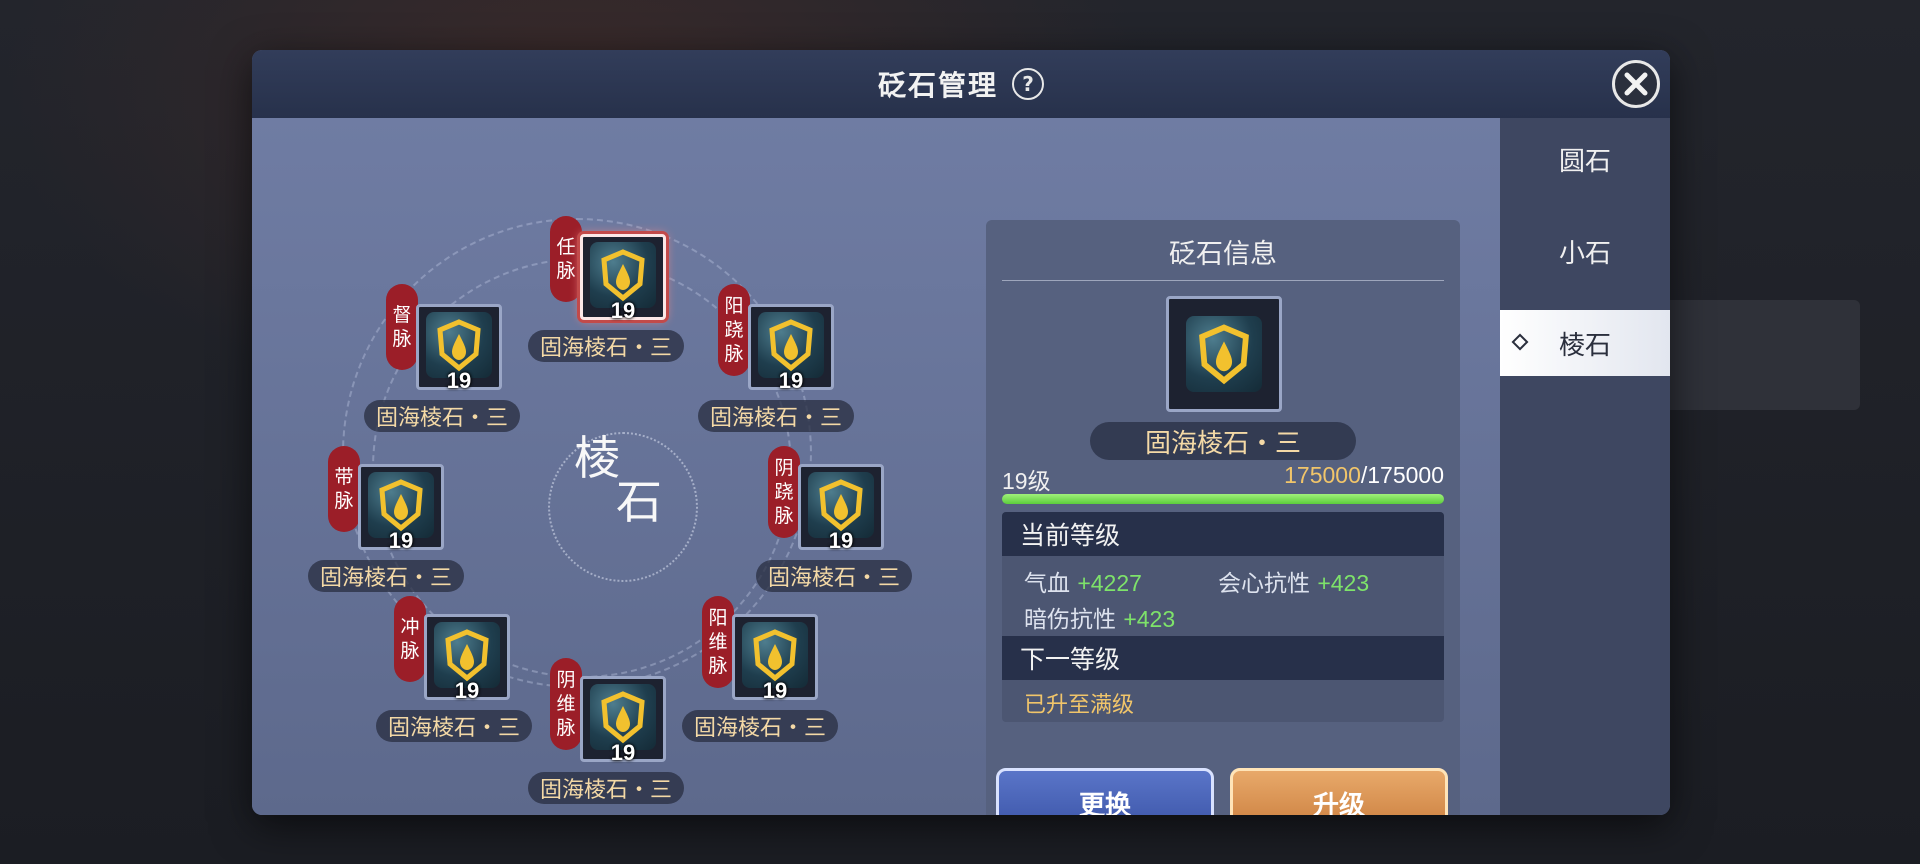 The image size is (1920, 864). What do you see at coordinates (566, 704) in the screenshot?
I see `meridian-tag-yinwei: 阴 维 脉` at bounding box center [566, 704].